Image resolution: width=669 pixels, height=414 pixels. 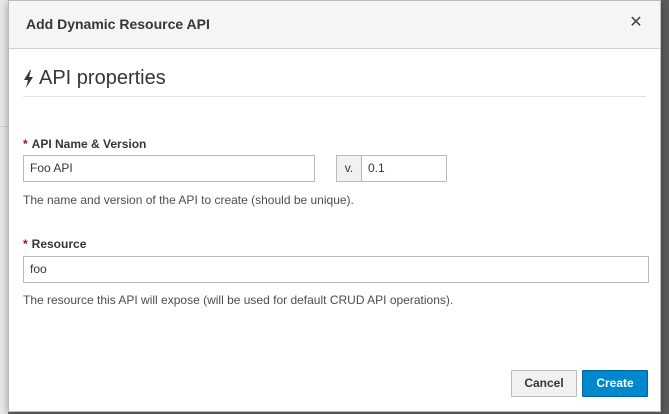 I want to click on dialog-header: Add Dynamic Resource API ✕, so click(x=334, y=25).